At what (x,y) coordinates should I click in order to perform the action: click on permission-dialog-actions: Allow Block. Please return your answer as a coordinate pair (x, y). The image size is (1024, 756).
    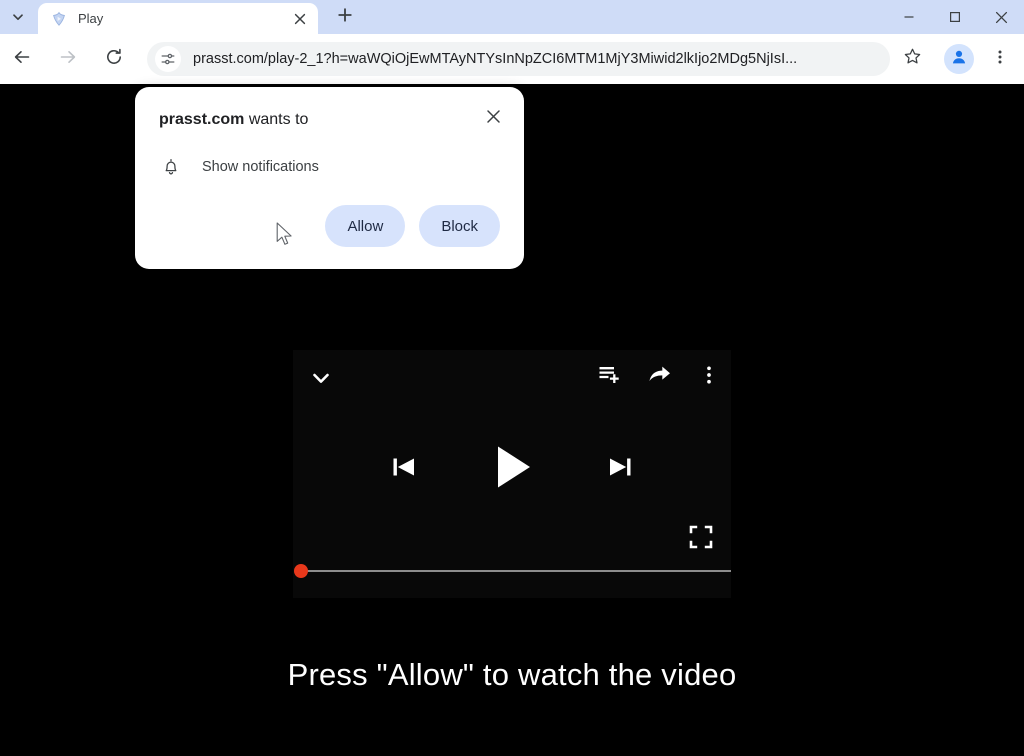
    Looking at the image, I should click on (412, 226).